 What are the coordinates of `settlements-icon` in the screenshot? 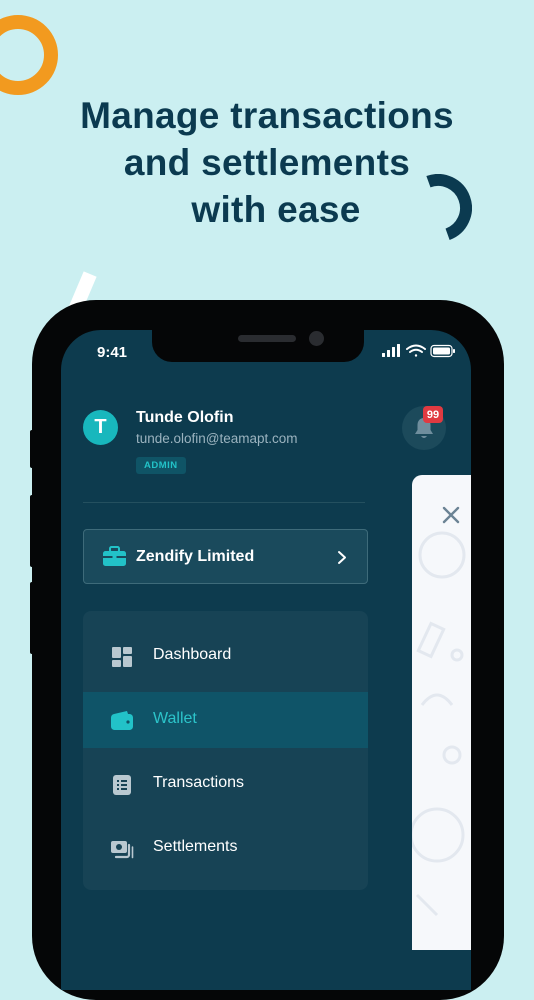 It's located at (122, 850).